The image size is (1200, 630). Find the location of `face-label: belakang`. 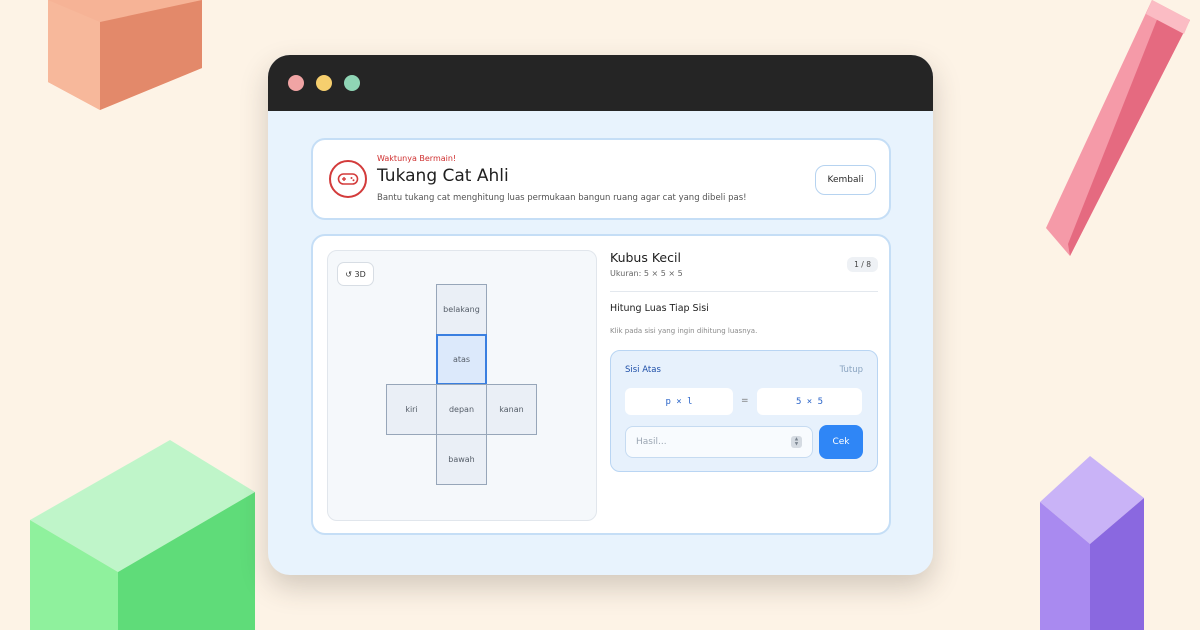

face-label: belakang is located at coordinates (461, 309).